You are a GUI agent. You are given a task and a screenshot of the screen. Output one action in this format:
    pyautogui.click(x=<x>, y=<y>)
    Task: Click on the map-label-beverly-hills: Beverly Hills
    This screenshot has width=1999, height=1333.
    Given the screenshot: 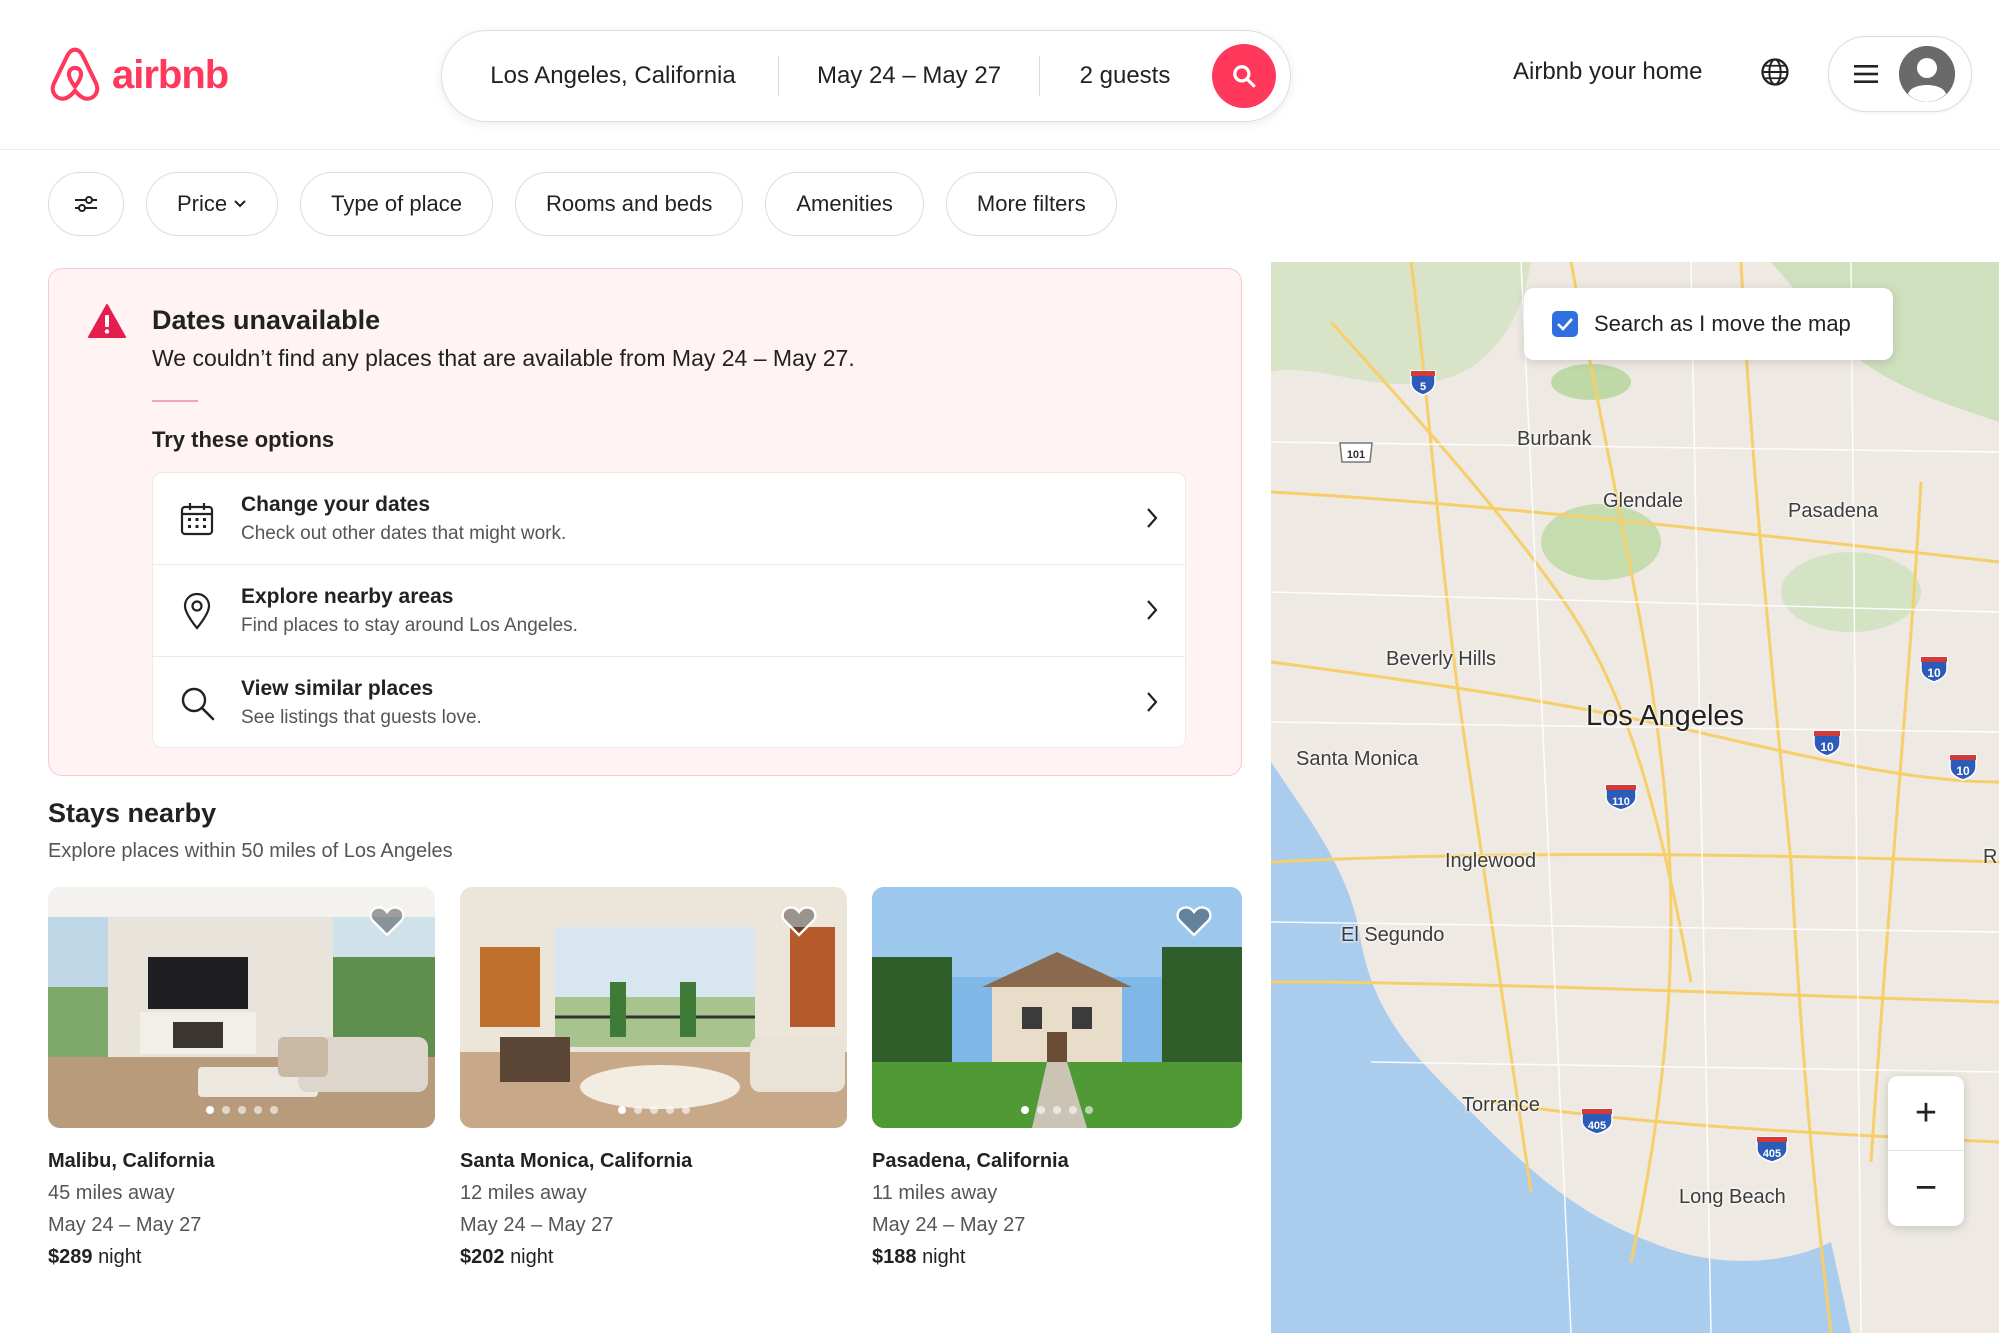 What is the action you would take?
    pyautogui.click(x=1441, y=659)
    